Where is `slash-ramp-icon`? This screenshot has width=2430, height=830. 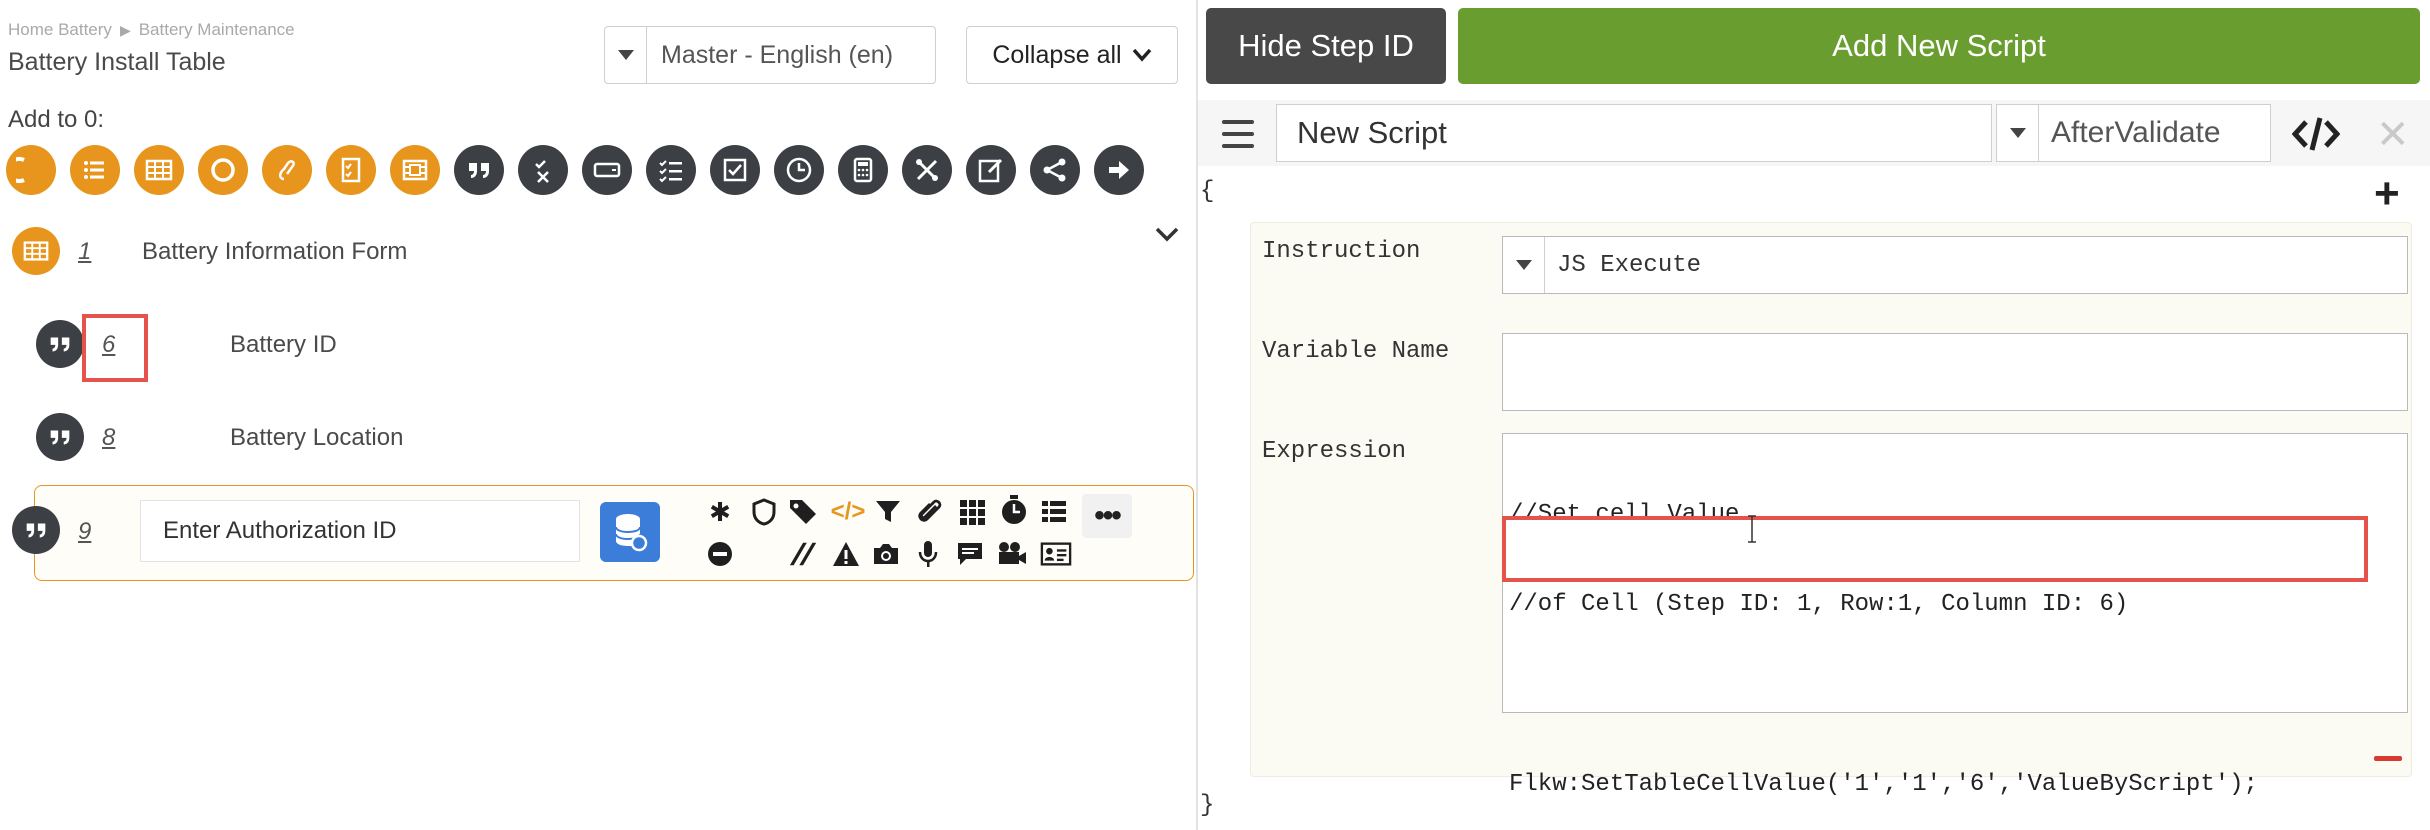 slash-ramp-icon is located at coordinates (804, 554).